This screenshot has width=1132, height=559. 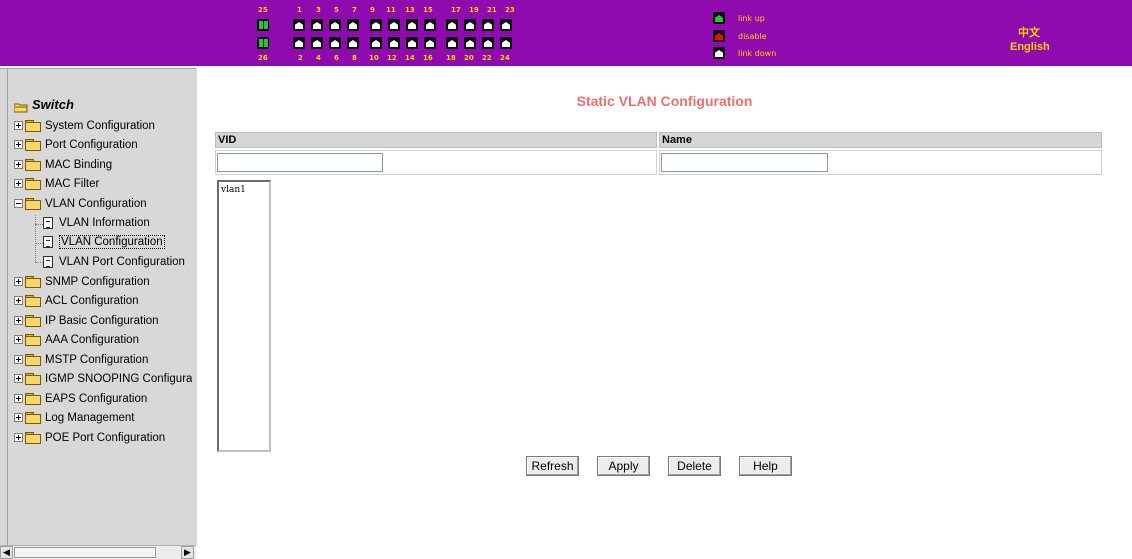 What do you see at coordinates (103, 379) in the screenshot?
I see `sidebar-item-igmp-snooping-configuration: IGMP SNOOPING Configura` at bounding box center [103, 379].